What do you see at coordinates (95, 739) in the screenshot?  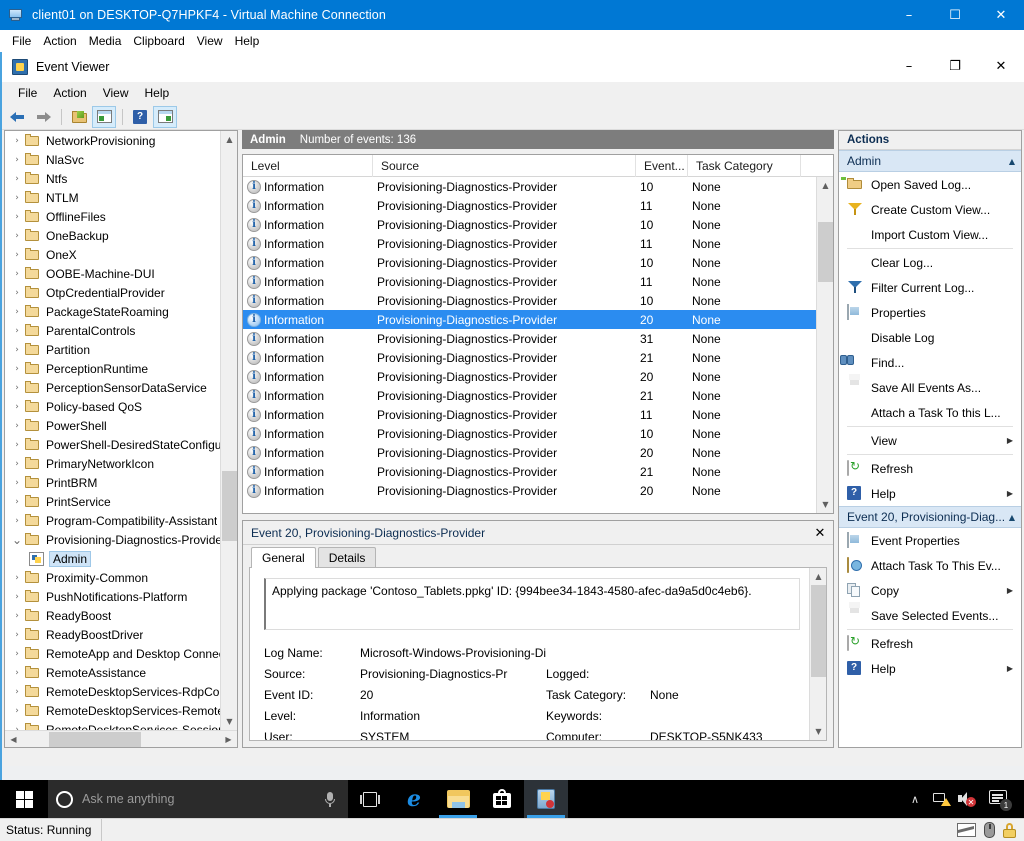 I see `tree-hscroll-thumb` at bounding box center [95, 739].